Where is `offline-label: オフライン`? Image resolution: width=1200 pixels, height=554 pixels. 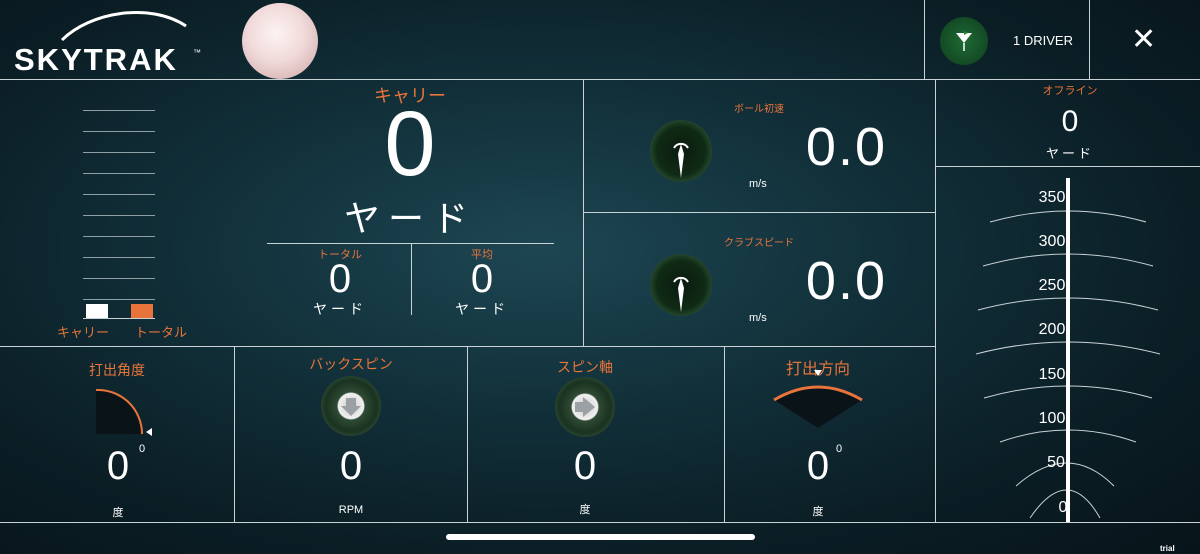
offline-label: オフライン is located at coordinates (1070, 91).